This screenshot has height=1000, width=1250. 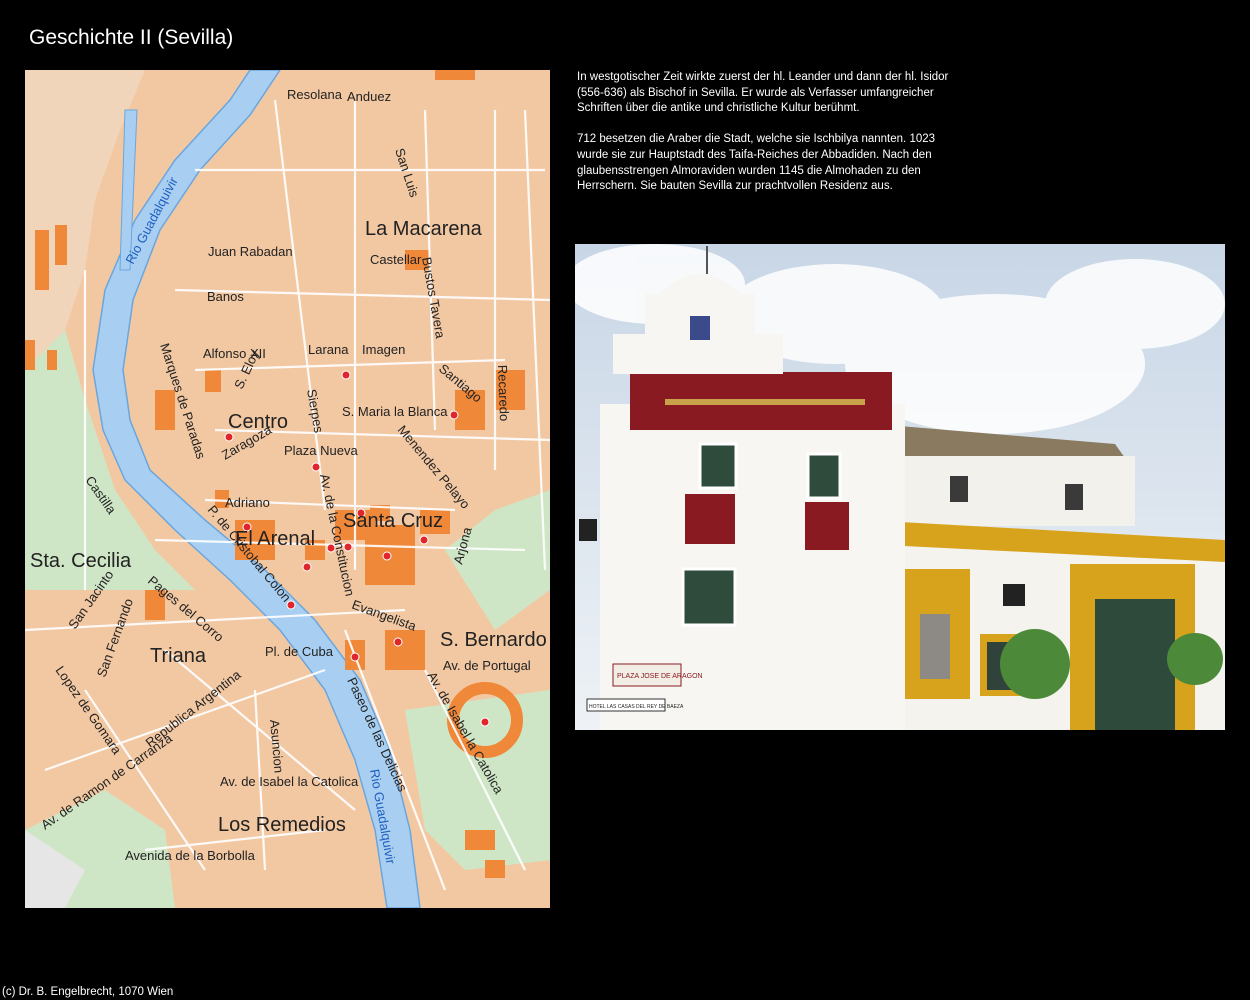 I want to click on footer-copyright: (c) Dr. B. Engelbrecht, 1070 Wien, so click(x=88, y=992).